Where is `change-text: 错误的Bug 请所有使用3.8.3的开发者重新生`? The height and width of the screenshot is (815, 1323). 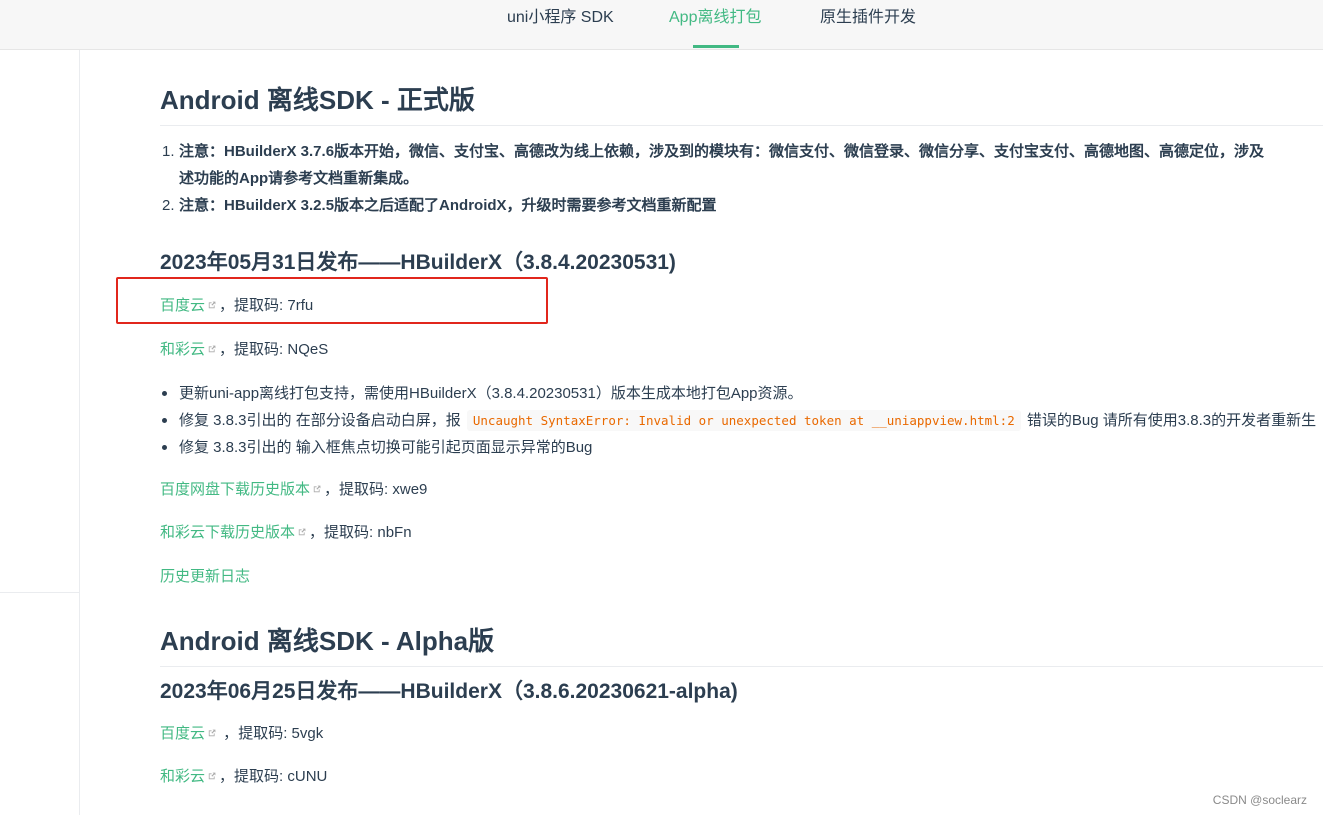
change-text: 错误的Bug 请所有使用3.8.3的开发者重新生 is located at coordinates (1169, 420).